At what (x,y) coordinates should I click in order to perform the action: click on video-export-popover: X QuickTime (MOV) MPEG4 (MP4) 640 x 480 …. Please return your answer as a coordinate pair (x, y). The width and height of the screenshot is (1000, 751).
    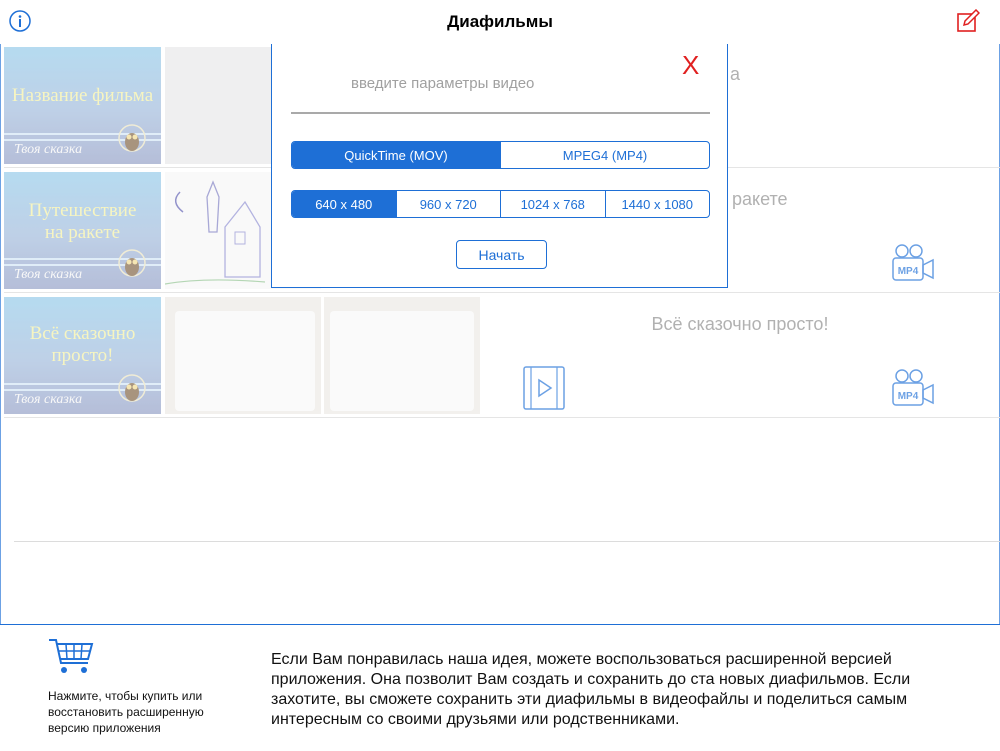
    Looking at the image, I should click on (499, 166).